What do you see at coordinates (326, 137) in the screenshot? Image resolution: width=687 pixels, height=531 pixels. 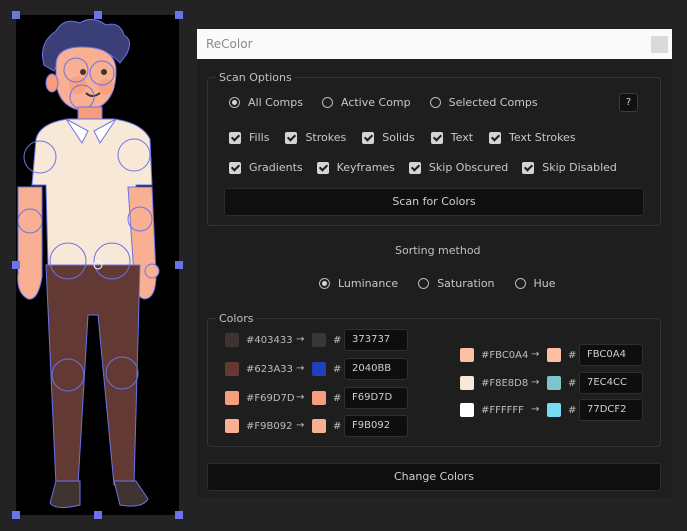 I see `checkbox-strokes-label: Strokes` at bounding box center [326, 137].